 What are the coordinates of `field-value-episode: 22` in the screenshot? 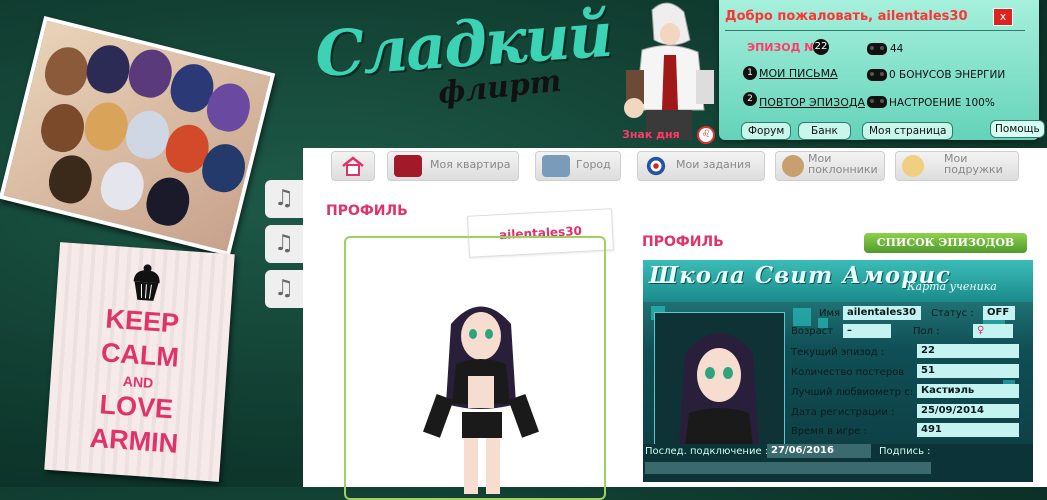 It's located at (968, 351).